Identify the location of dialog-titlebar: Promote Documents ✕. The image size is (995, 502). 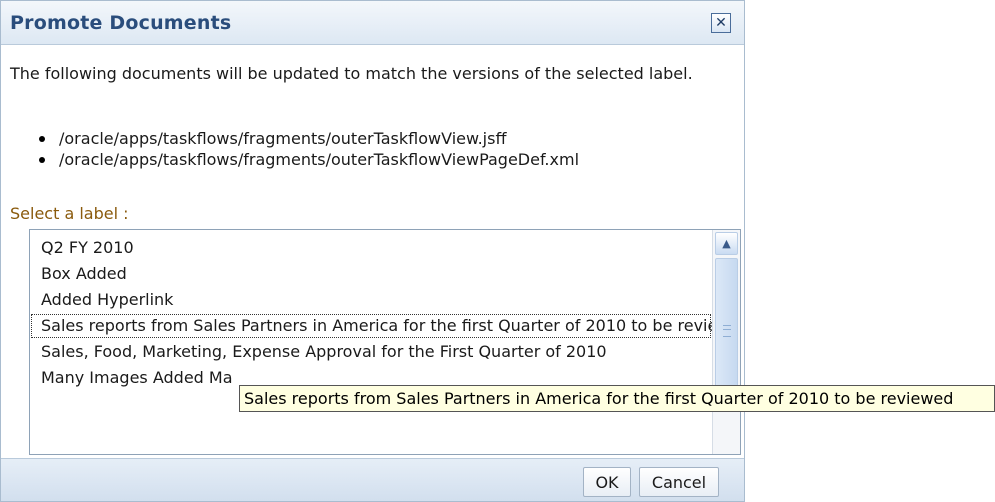
(372, 23).